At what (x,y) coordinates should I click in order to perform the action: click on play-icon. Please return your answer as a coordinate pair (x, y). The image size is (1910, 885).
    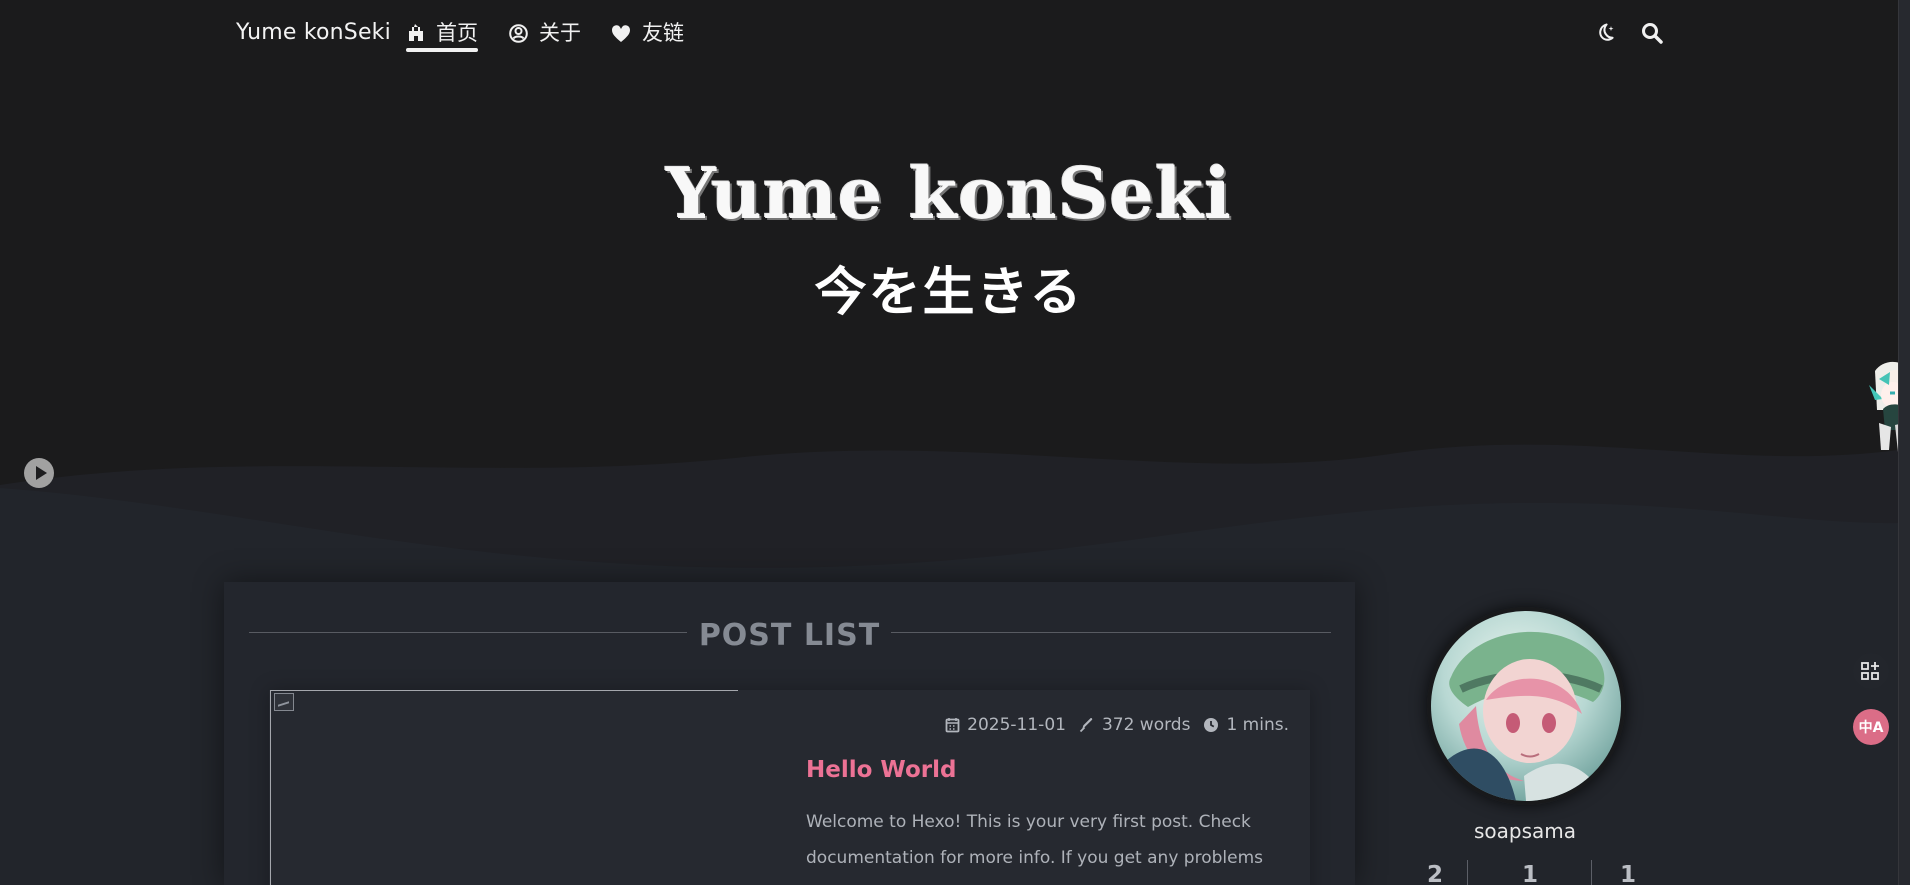
    Looking at the image, I should click on (39, 473).